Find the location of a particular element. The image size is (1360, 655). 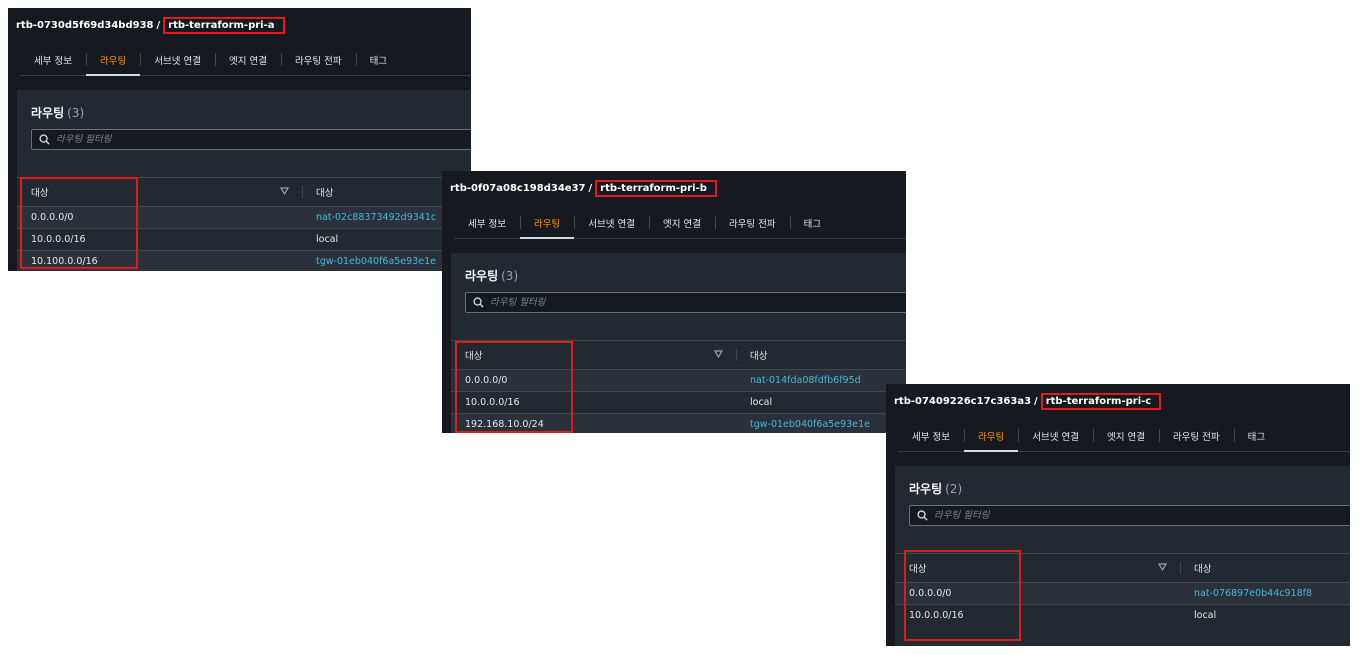

table-row: 0.0.0.0/0 nat-014fda08fdfb6f95d is located at coordinates (678, 380).